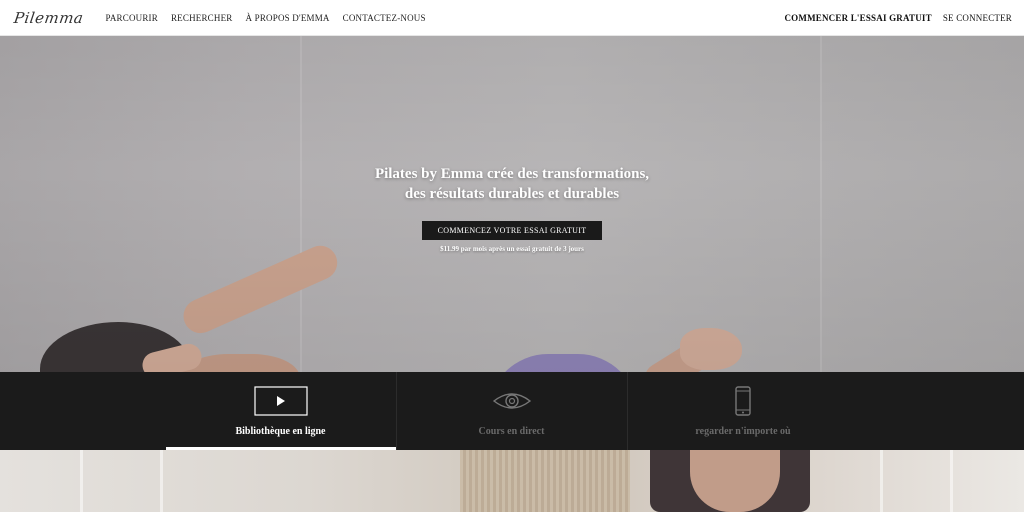 The height and width of the screenshot is (512, 1024). I want to click on feature-tab-anywhere: regarder n'importe où, so click(743, 411).